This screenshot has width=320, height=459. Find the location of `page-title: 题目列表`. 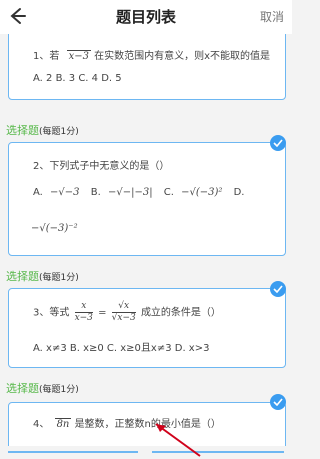

page-title: 题目列表 is located at coordinates (145, 17).